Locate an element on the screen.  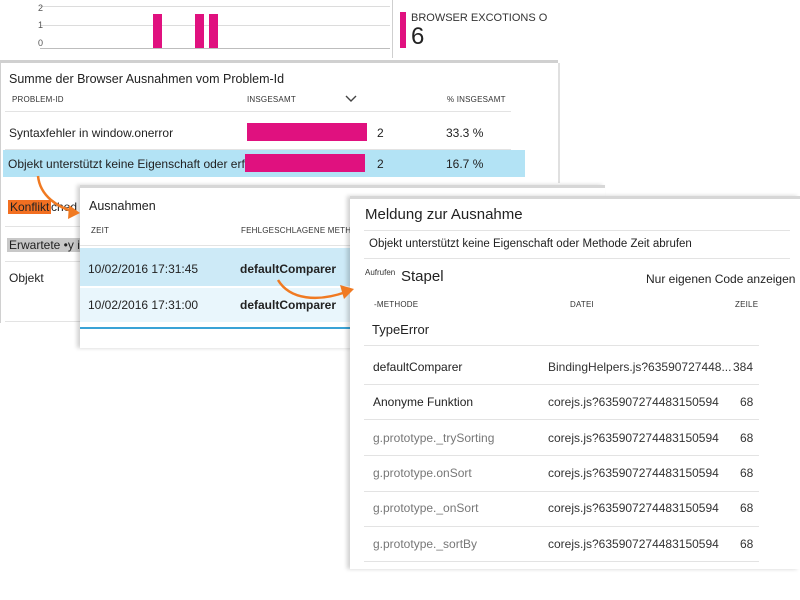
col-header-percent-total: % INSGESAMT is located at coordinates (476, 99).